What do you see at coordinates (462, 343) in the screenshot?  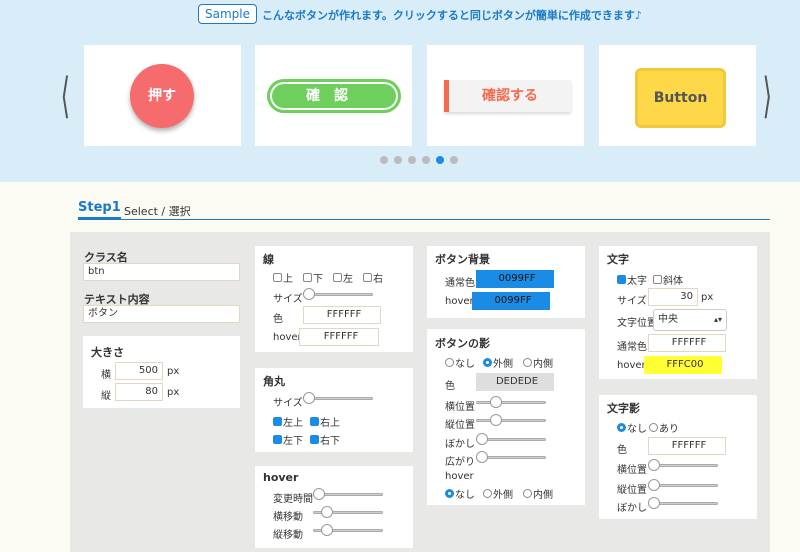 I see `shadow-title: ボタンの影` at bounding box center [462, 343].